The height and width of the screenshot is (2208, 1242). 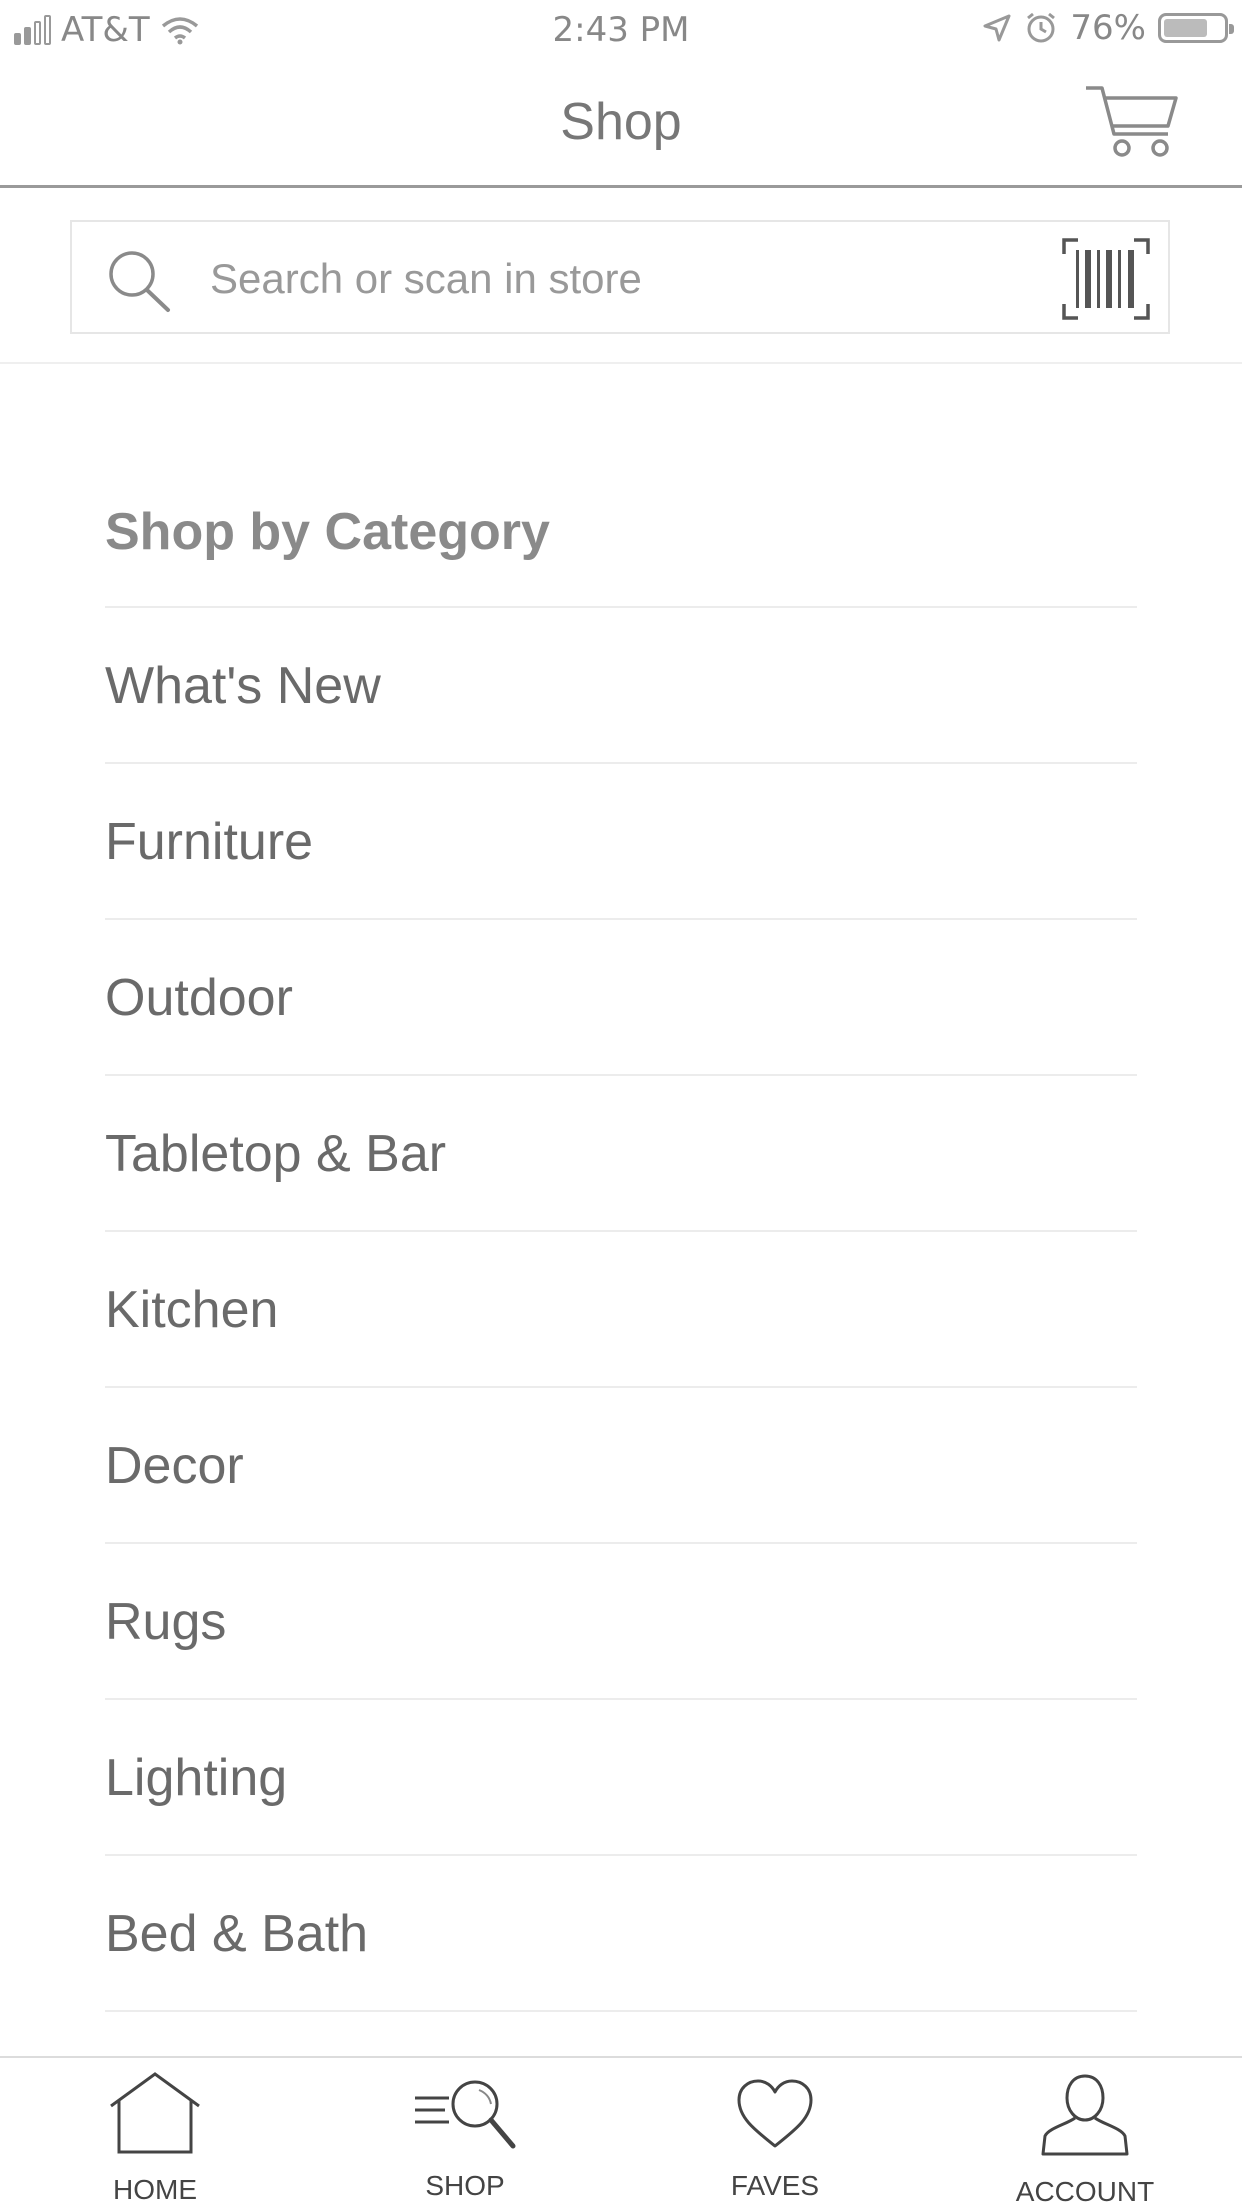 I want to click on status-right: 76%, so click(x=1108, y=28).